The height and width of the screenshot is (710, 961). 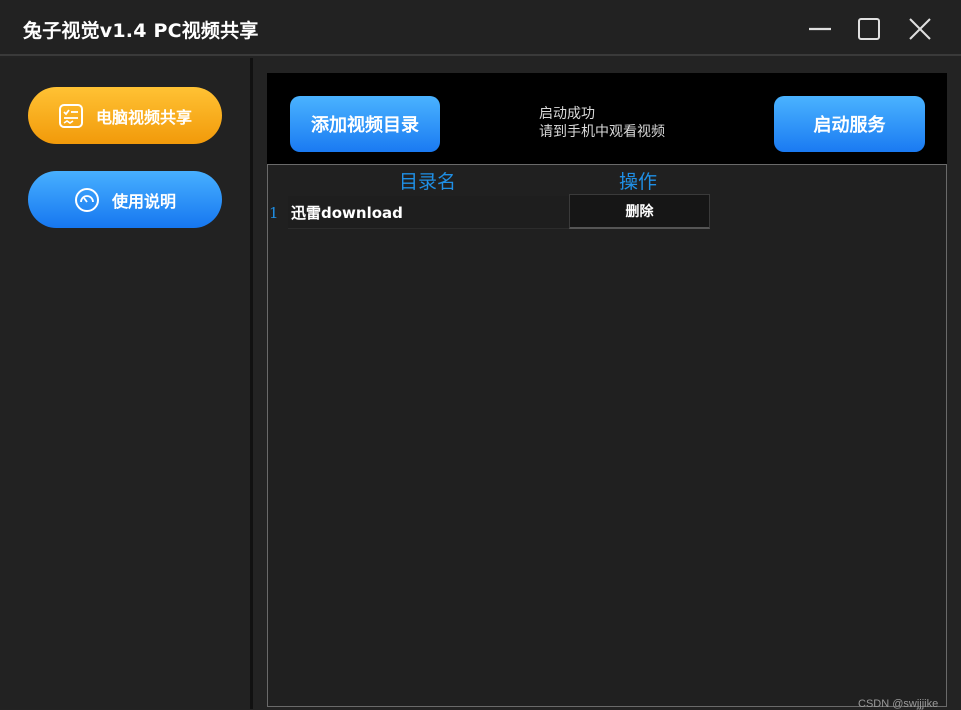 I want to click on watermark: CSDN @swjjjike, so click(x=898, y=704).